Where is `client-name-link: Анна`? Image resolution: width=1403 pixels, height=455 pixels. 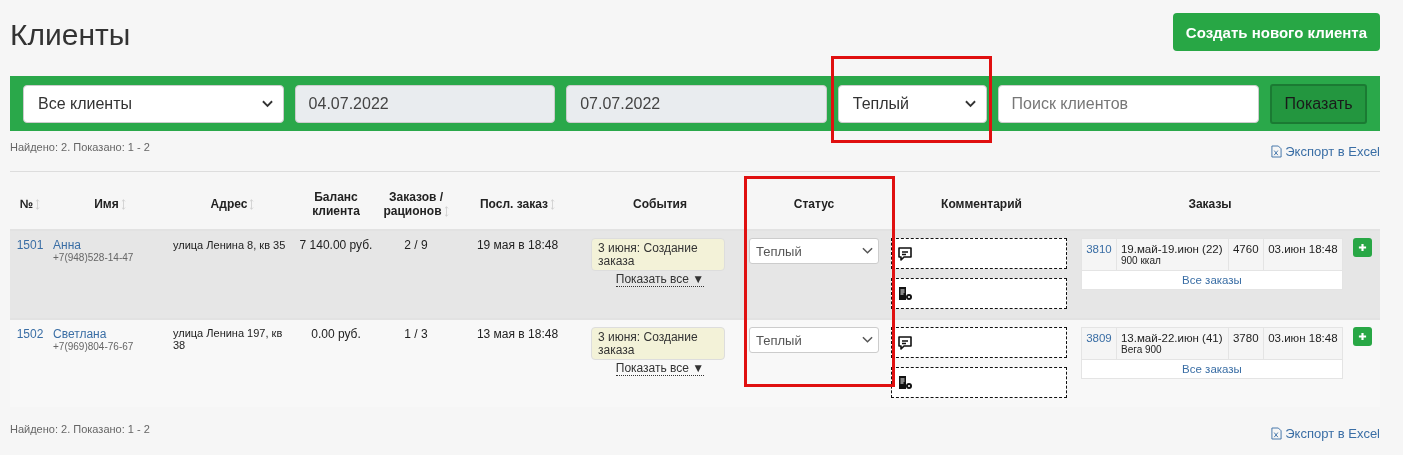
client-name-link: Анна is located at coordinates (67, 245).